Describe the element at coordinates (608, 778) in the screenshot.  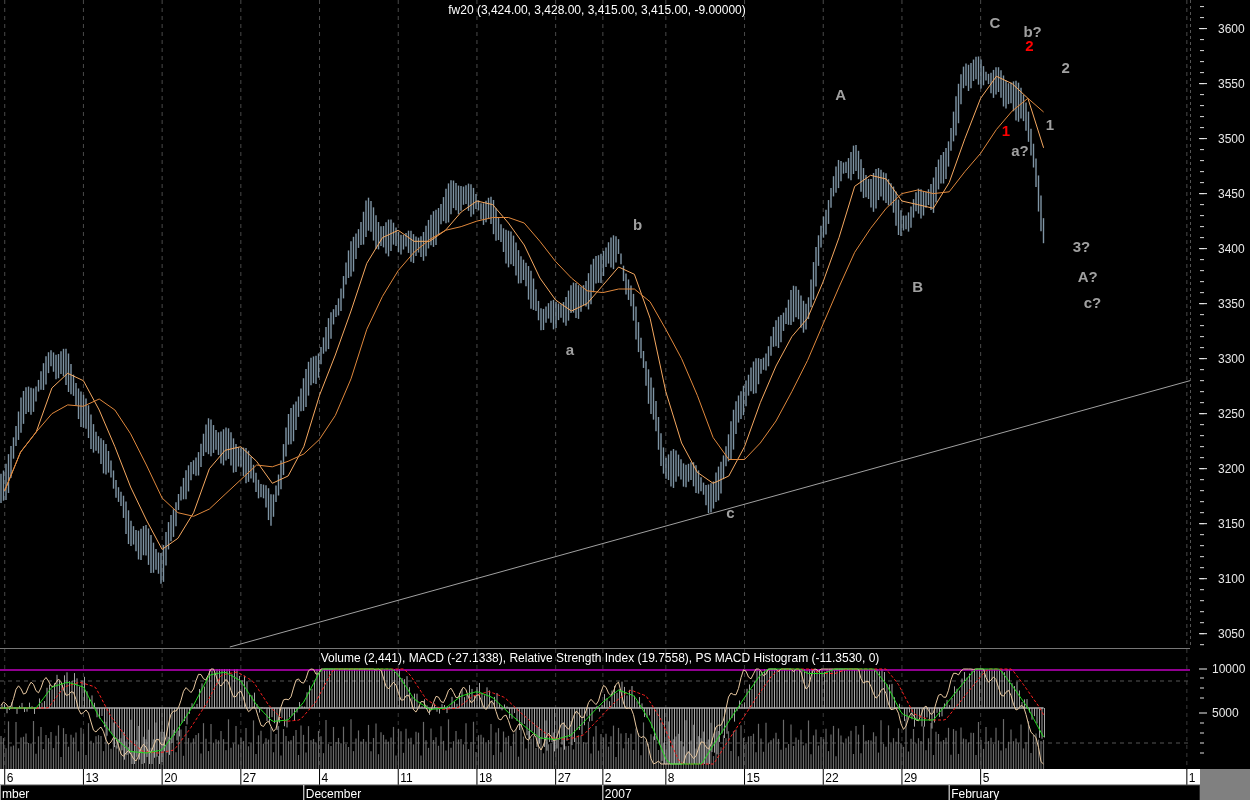
I see `date-label: 2` at that location.